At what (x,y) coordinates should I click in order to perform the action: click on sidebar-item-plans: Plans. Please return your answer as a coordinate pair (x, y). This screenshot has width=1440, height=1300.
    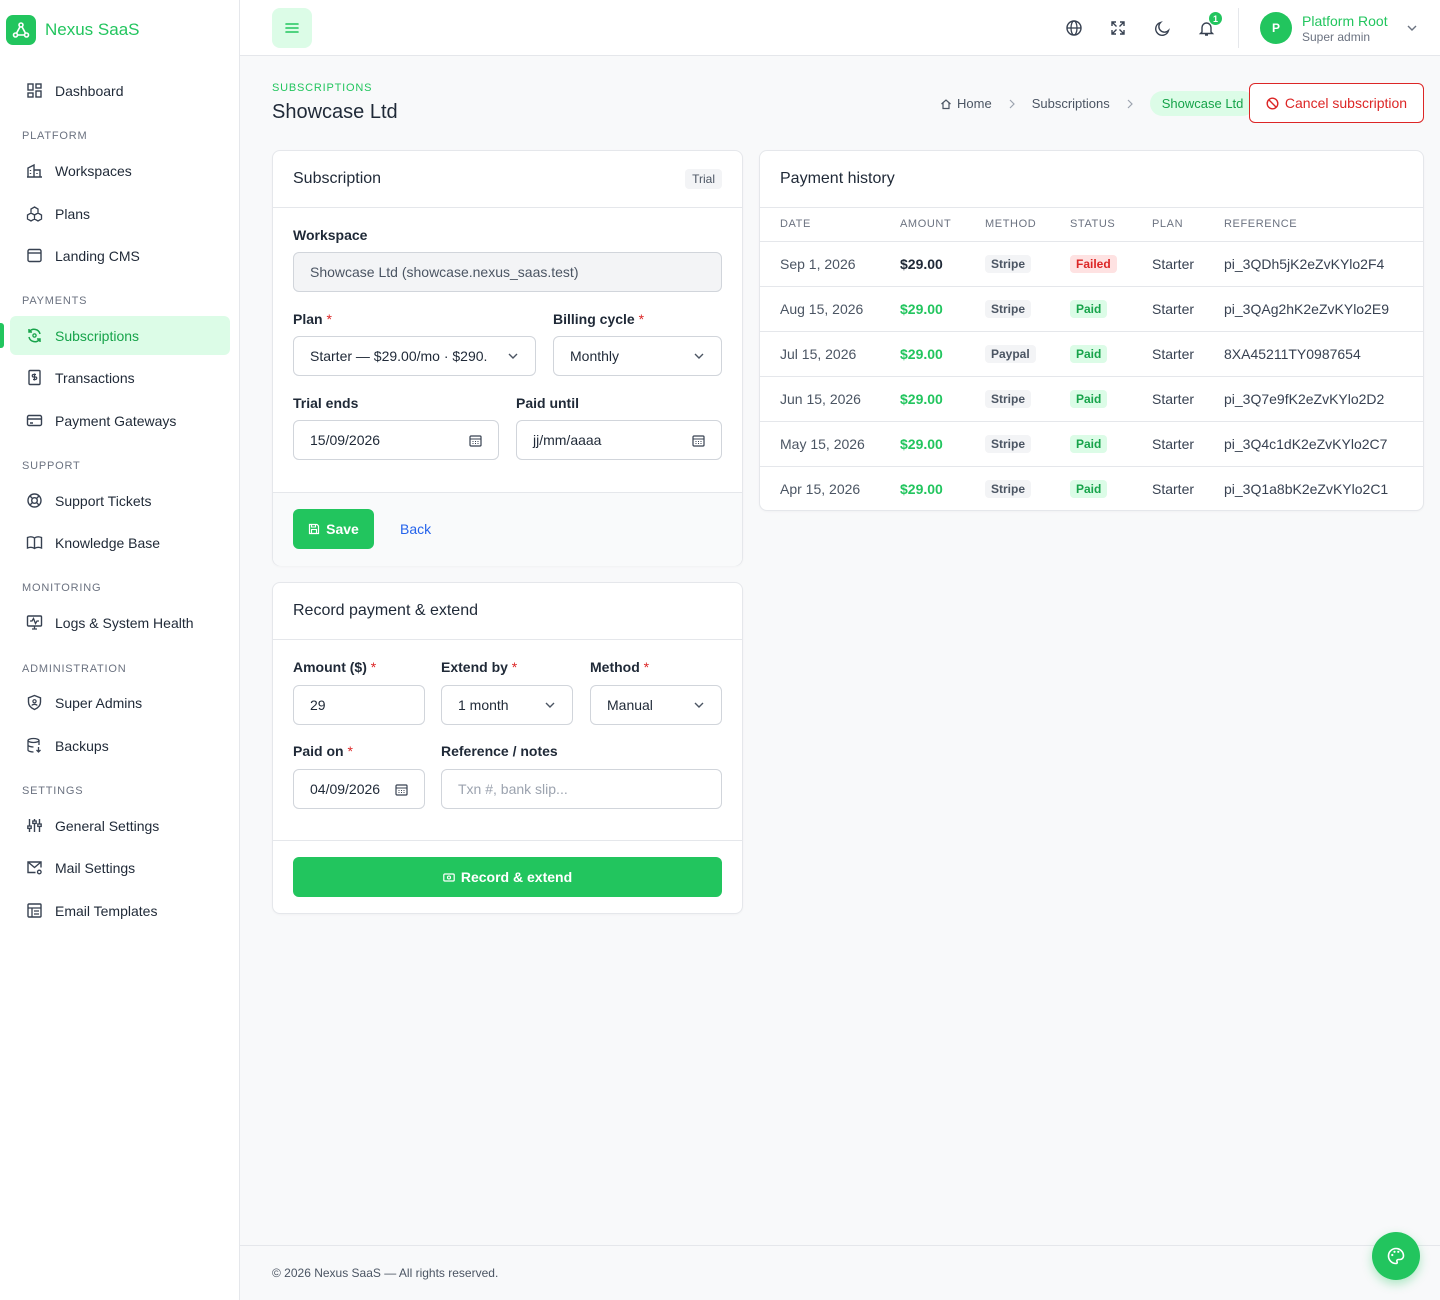
    Looking at the image, I should click on (120, 213).